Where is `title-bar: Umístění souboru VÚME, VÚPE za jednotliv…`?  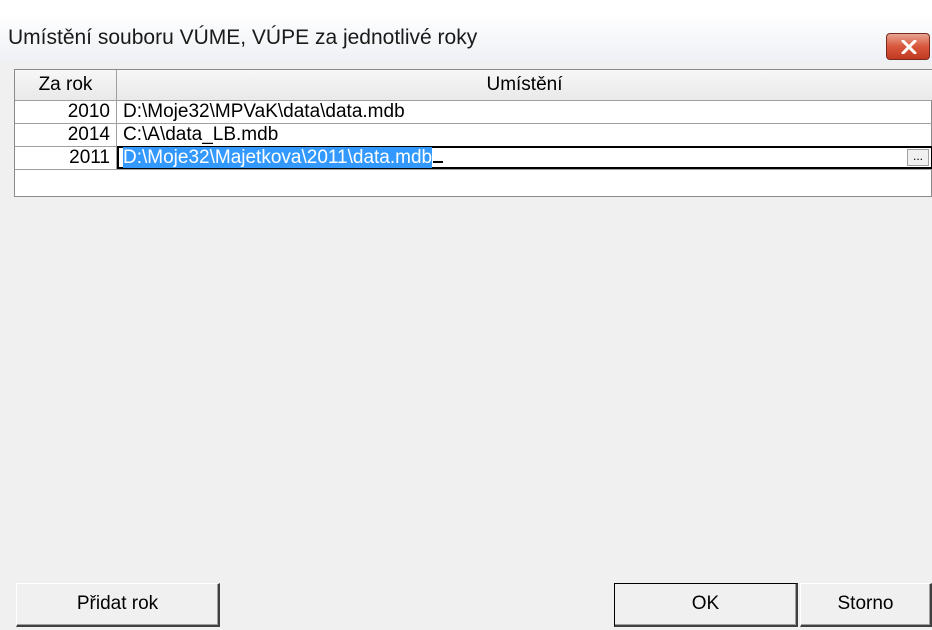
title-bar: Umístění souboru VÚME, VÚPE za jednotliv… is located at coordinates (466, 38).